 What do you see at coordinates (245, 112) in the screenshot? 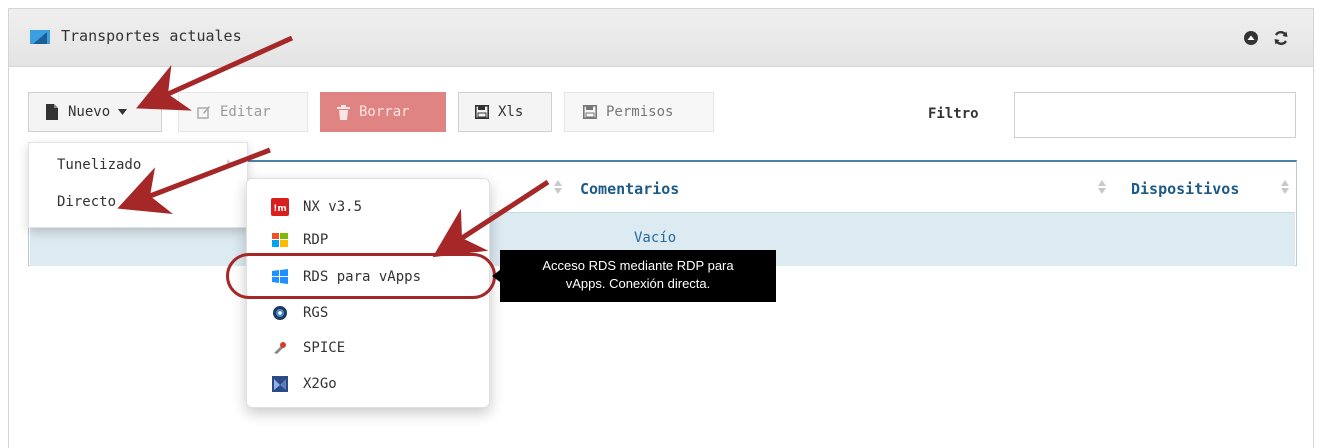
I see `edit-button-label: Editar` at bounding box center [245, 112].